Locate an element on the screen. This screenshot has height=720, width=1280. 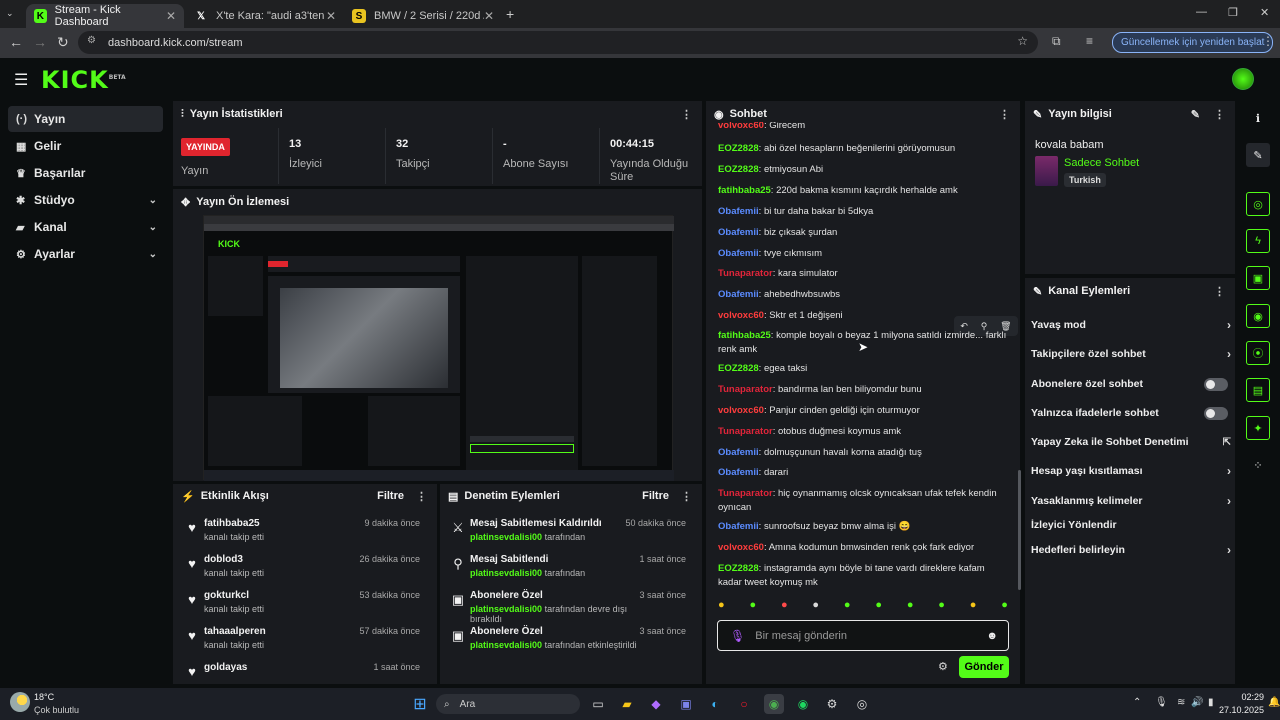
tab-kick-dashboard: K Stream - Kick Dashboard ✕ is located at coordinates (105, 16).